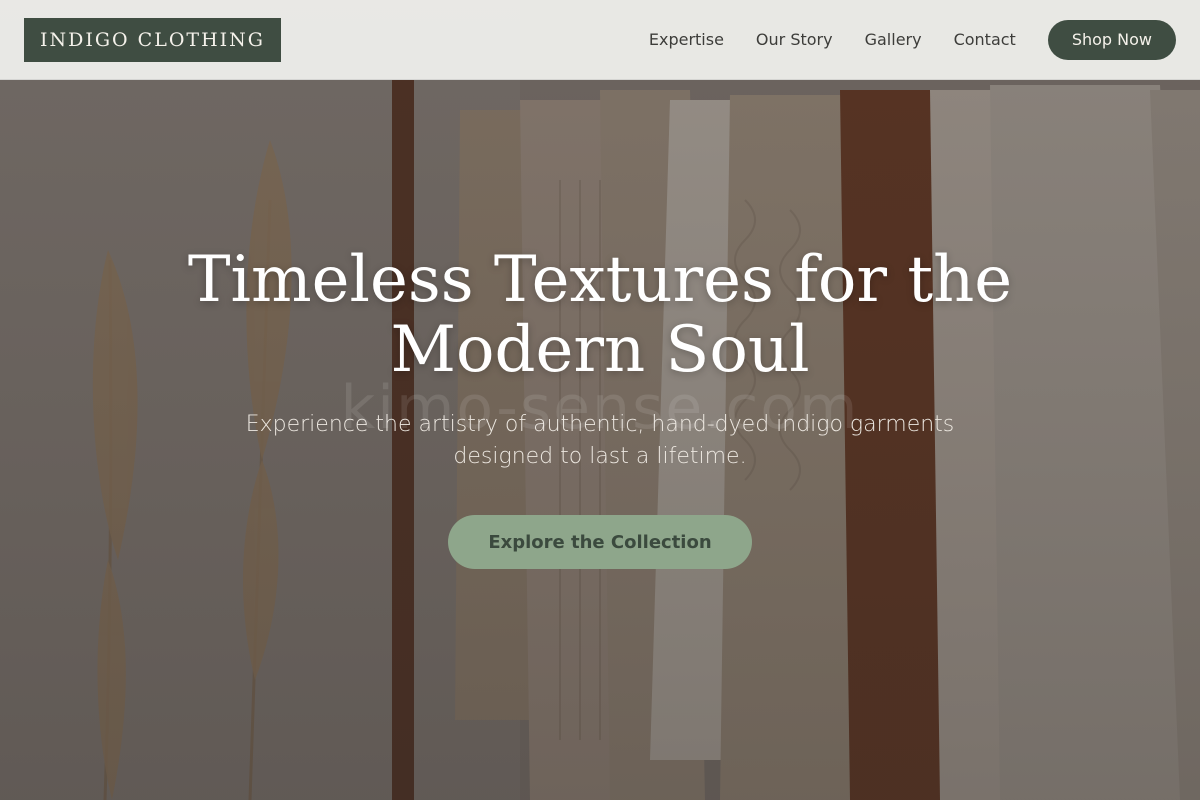 Image resolution: width=1200 pixels, height=800 pixels. I want to click on nav-link-gallery: Gallery, so click(893, 39).